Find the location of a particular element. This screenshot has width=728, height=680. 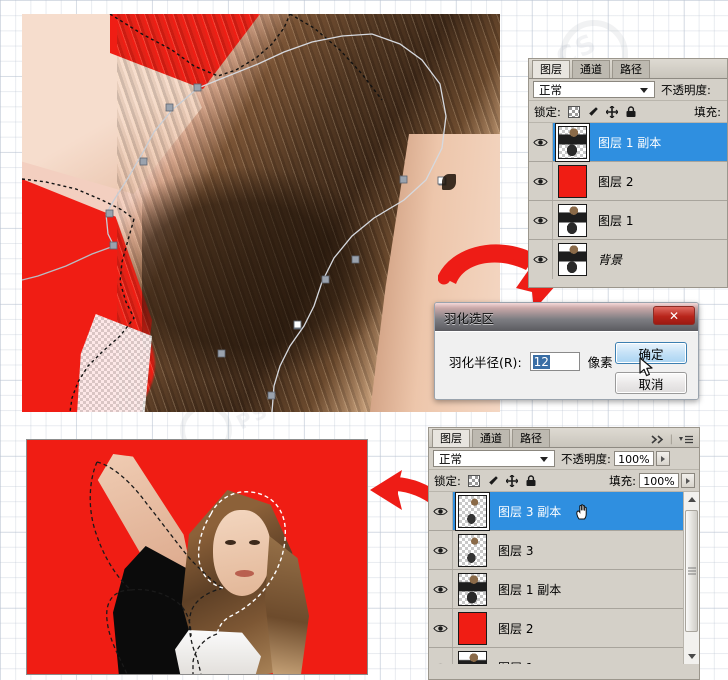

layer-name-0-bottom: 图层 3 副本 is located at coordinates (530, 511).